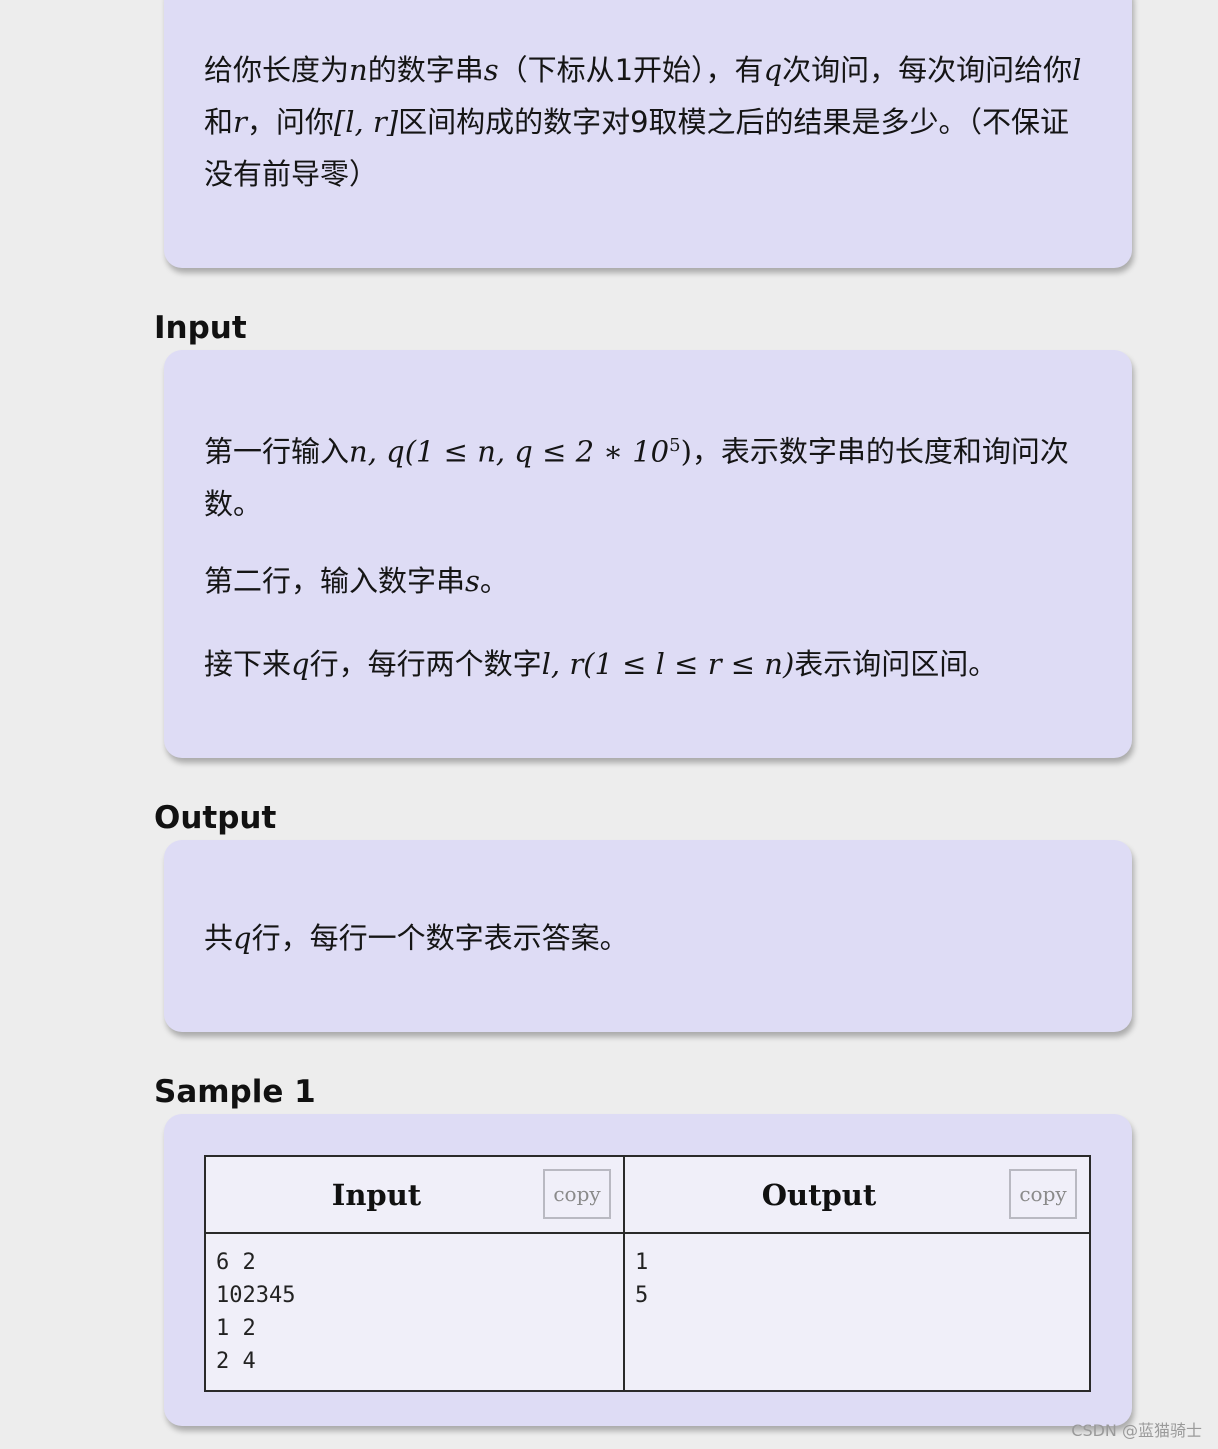 The height and width of the screenshot is (1449, 1218). What do you see at coordinates (819, 1194) in the screenshot?
I see `sample-output-label: Output` at bounding box center [819, 1194].